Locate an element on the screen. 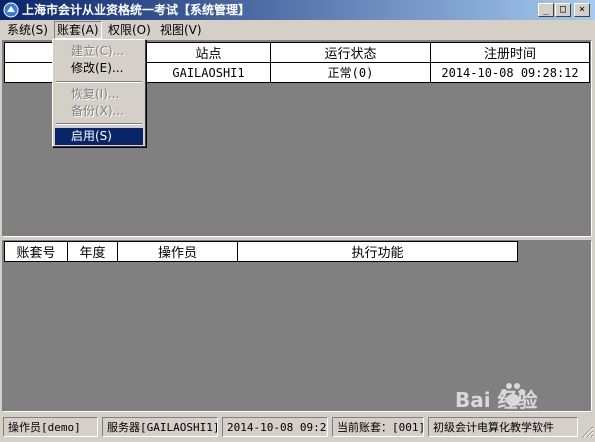  menu-view: 视图(V) is located at coordinates (181, 30).